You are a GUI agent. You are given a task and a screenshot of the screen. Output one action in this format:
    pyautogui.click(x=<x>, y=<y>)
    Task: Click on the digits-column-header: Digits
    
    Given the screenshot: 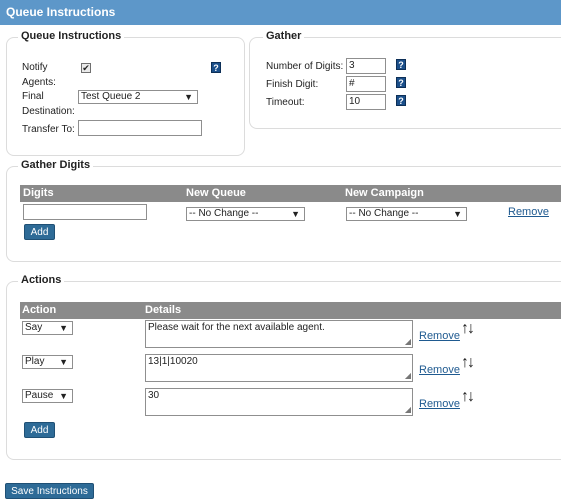 What is the action you would take?
    pyautogui.click(x=38, y=193)
    